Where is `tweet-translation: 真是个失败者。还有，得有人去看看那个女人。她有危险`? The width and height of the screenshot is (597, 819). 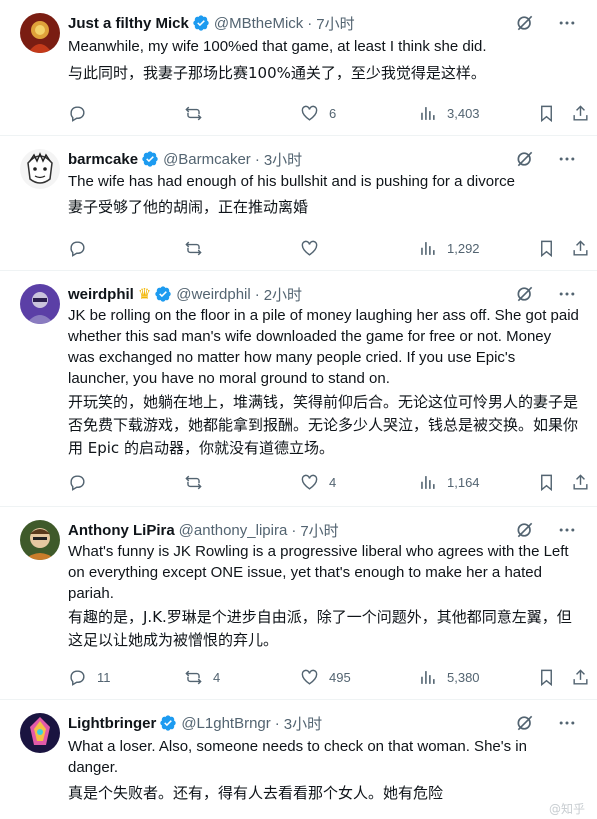
tweet-translation: 真是个失败者。还有，得有人去看看那个女人。她有危险 is located at coordinates (256, 793).